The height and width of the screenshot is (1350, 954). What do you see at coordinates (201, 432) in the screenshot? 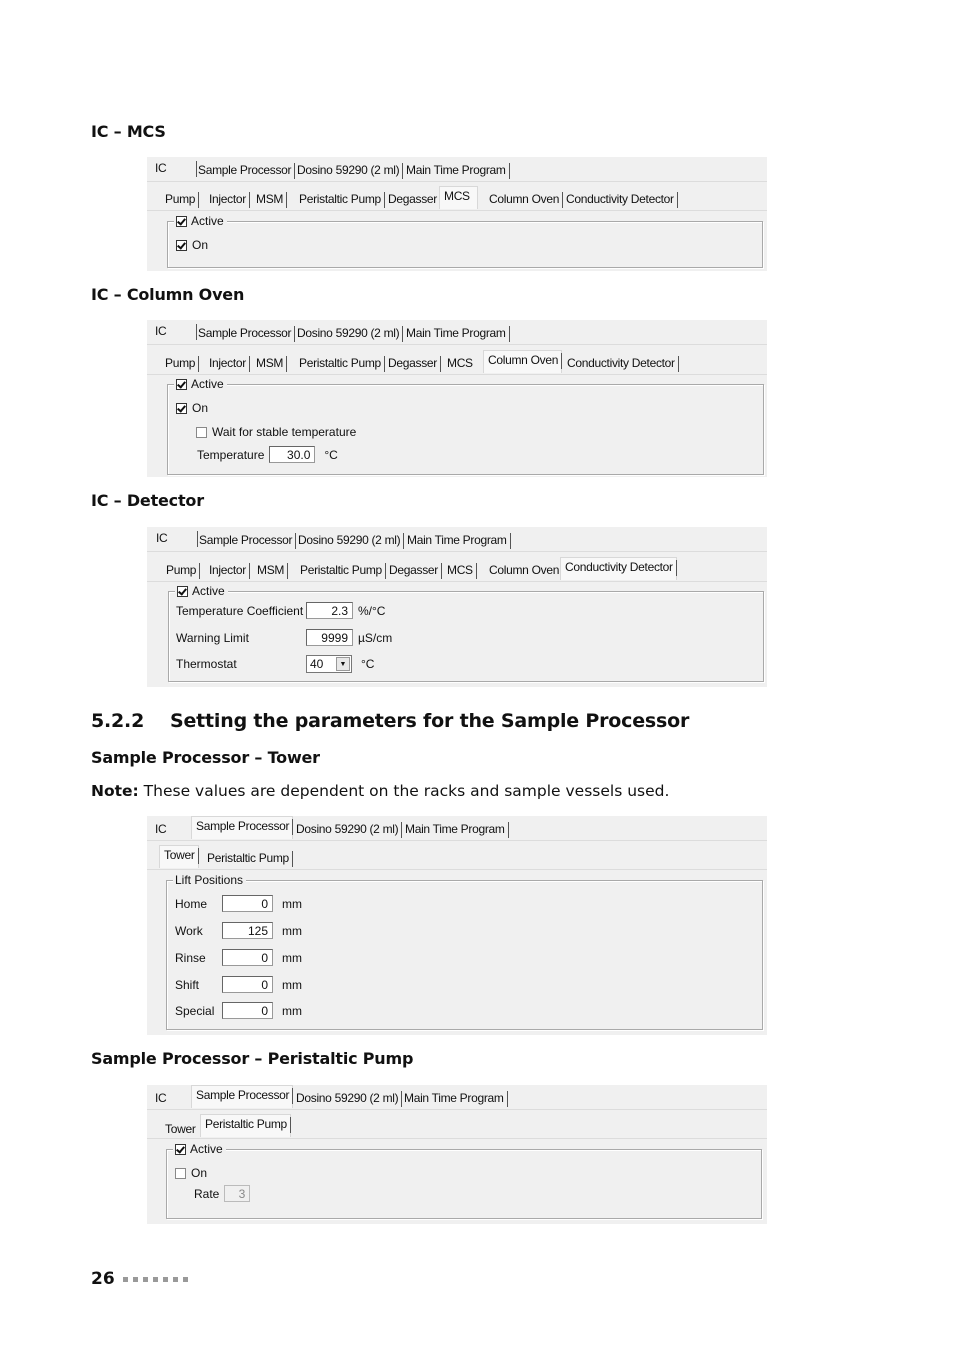
I see `wait-stable-temp-checkbox` at bounding box center [201, 432].